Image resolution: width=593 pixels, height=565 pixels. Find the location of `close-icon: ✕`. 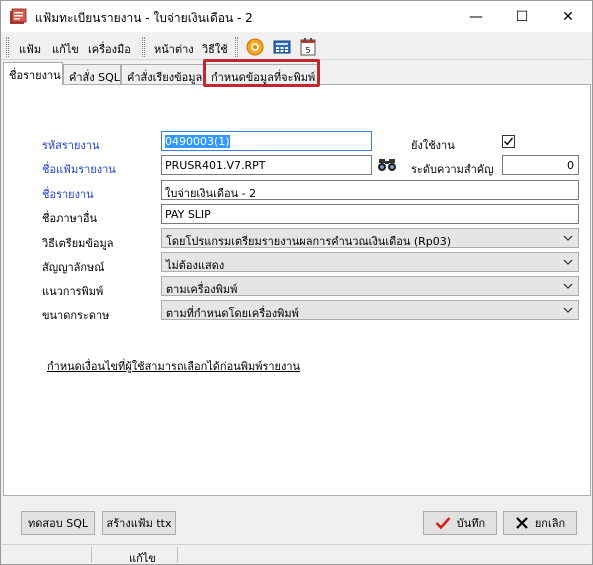

close-icon: ✕ is located at coordinates (568, 16).